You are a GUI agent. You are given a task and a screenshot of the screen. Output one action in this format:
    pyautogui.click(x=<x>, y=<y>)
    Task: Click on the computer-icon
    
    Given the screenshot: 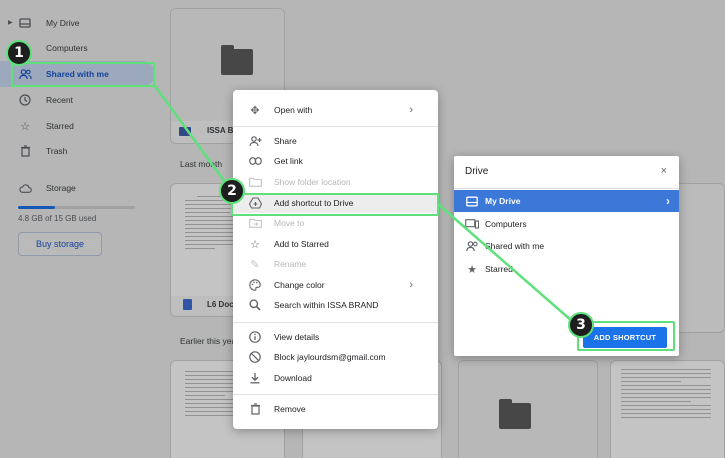 What is the action you would take?
    pyautogui.click(x=472, y=224)
    